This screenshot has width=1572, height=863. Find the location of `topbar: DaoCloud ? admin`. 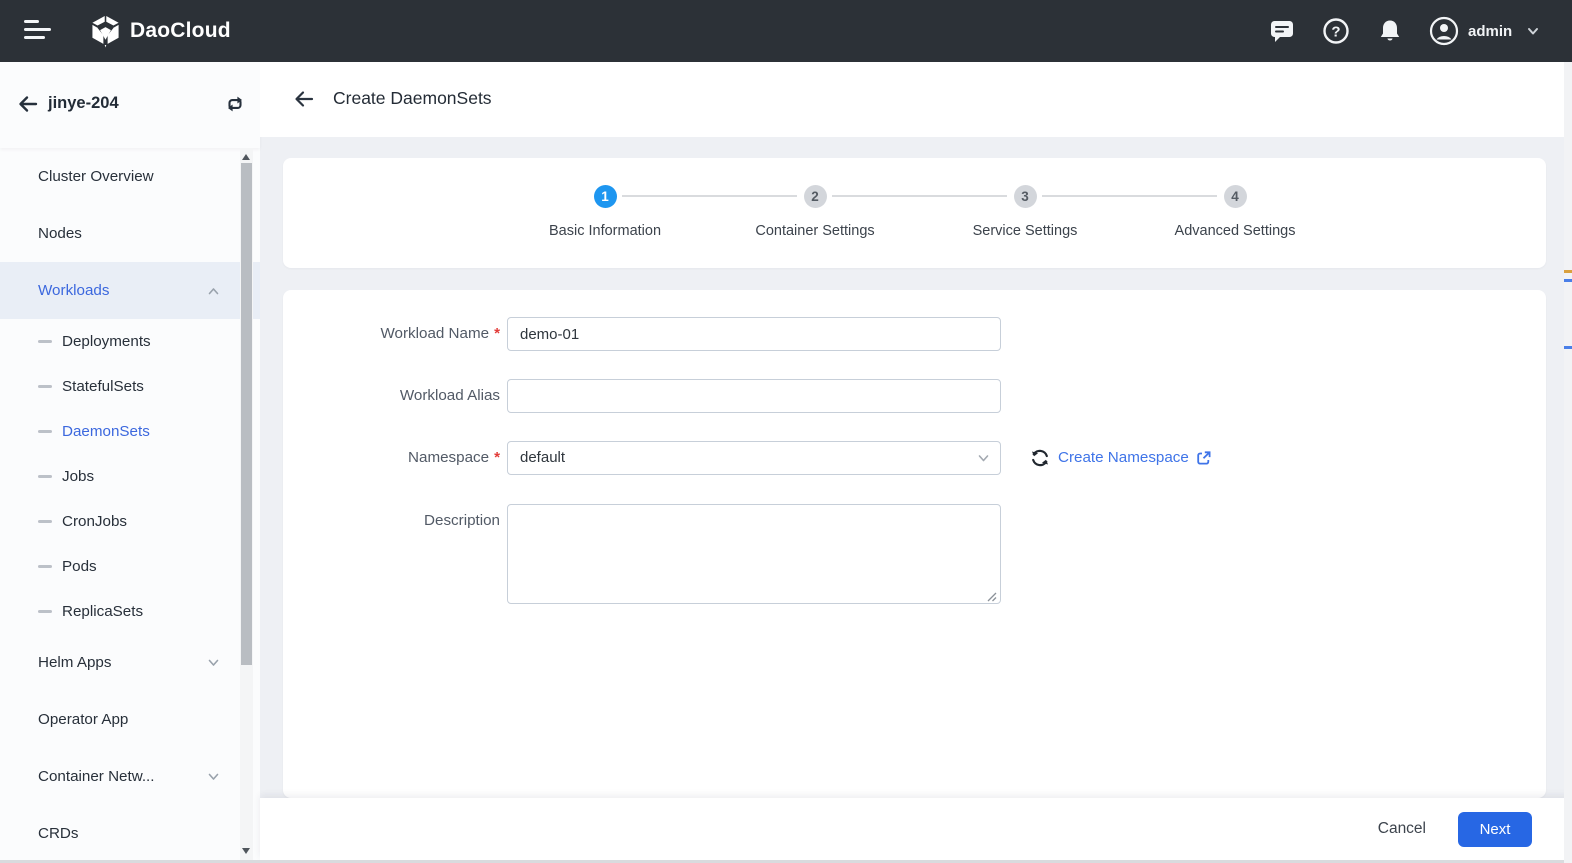

topbar: DaoCloud ? admin is located at coordinates (786, 31).